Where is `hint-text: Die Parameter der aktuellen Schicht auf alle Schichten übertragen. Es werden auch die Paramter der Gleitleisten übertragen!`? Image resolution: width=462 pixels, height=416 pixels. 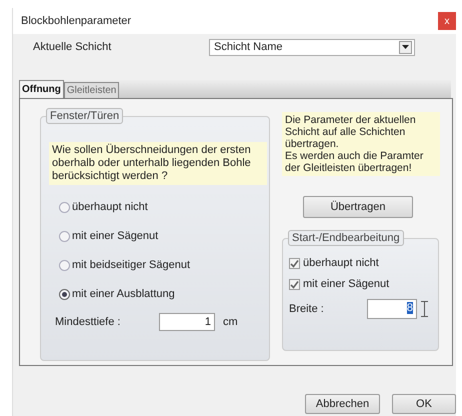
hint-text: Die Parameter der aktuellen Schicht auf alle Schichten übertragen. Es werden auch die Paramter der Gleitleisten übertragen! is located at coordinates (361, 144).